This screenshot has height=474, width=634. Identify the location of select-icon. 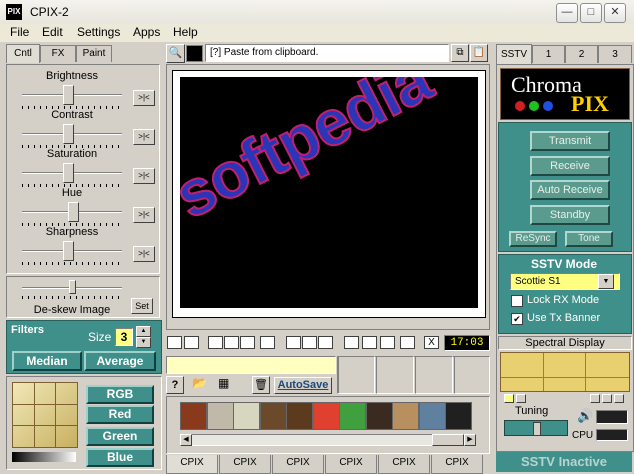
(309, 342).